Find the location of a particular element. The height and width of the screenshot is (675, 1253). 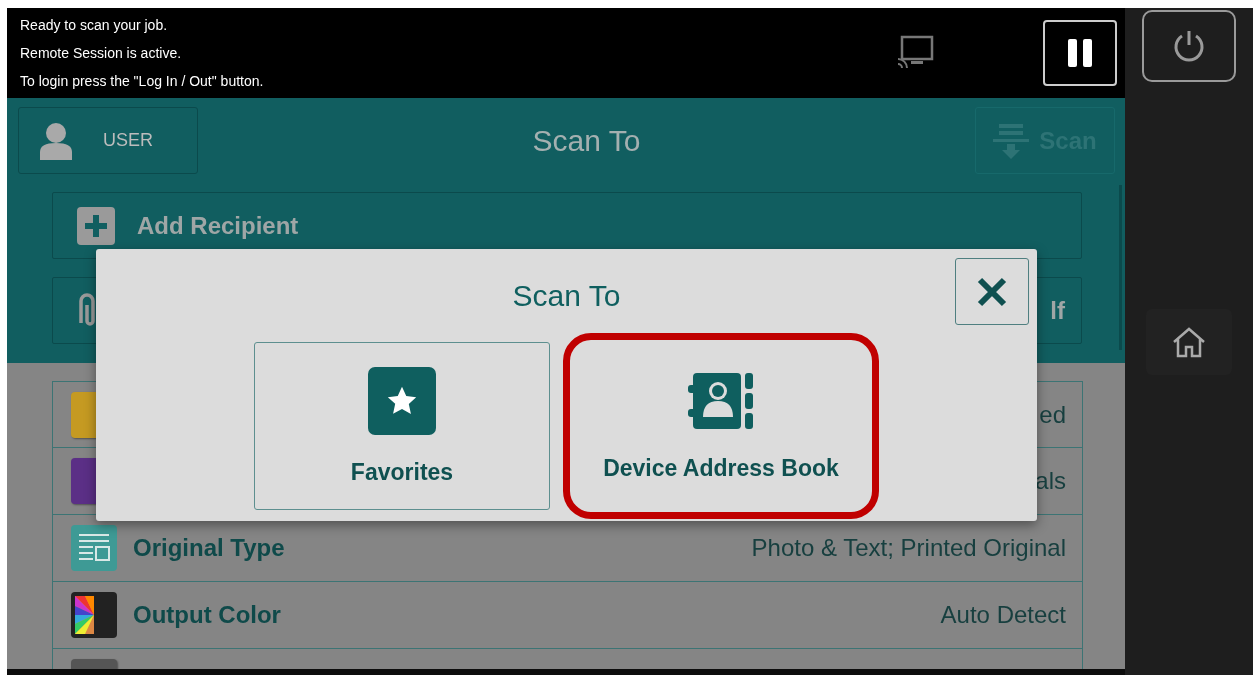

option-button: Device Address Book is located at coordinates (721, 426).